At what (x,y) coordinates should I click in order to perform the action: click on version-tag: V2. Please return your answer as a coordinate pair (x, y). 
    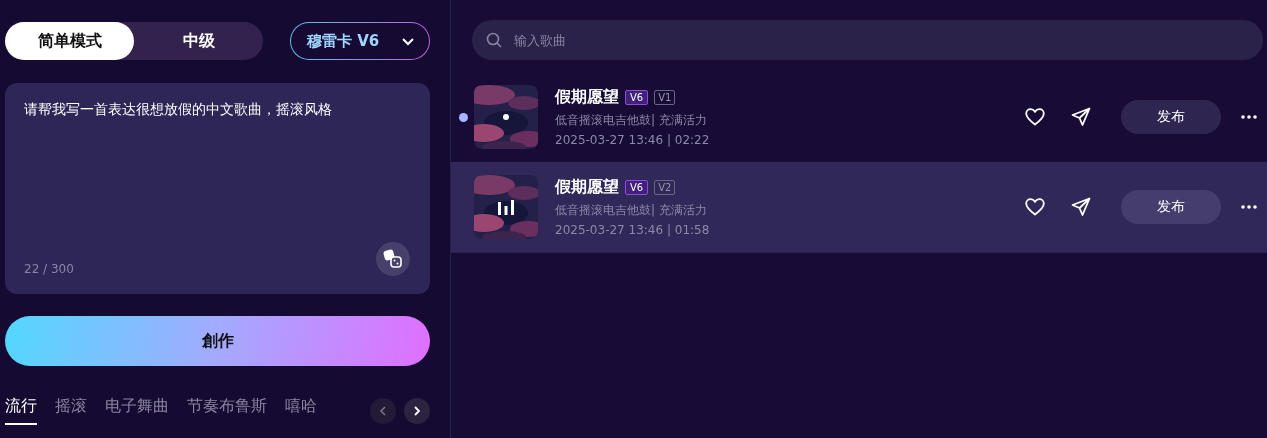
    Looking at the image, I should click on (665, 187).